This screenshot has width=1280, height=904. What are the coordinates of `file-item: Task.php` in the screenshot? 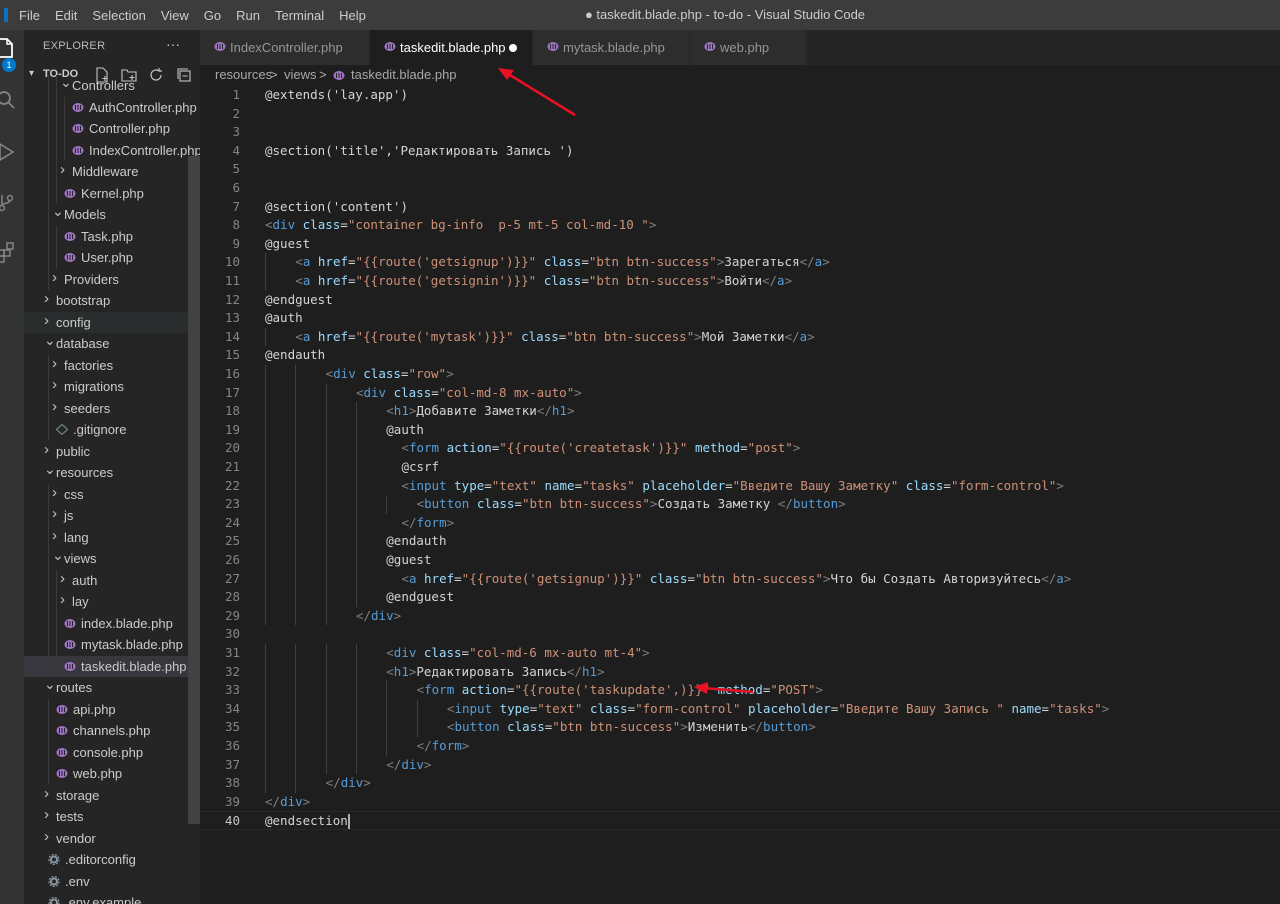 It's located at (112, 236).